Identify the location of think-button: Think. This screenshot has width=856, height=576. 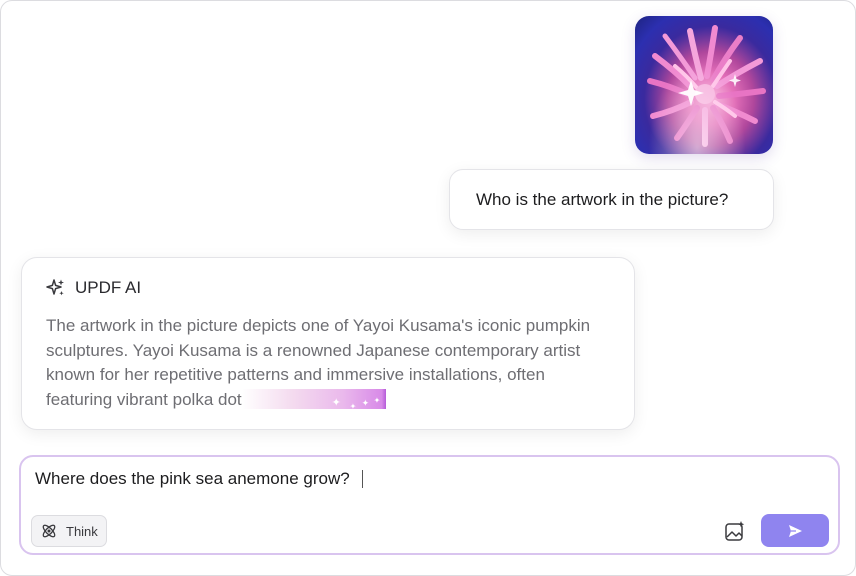
(69, 531).